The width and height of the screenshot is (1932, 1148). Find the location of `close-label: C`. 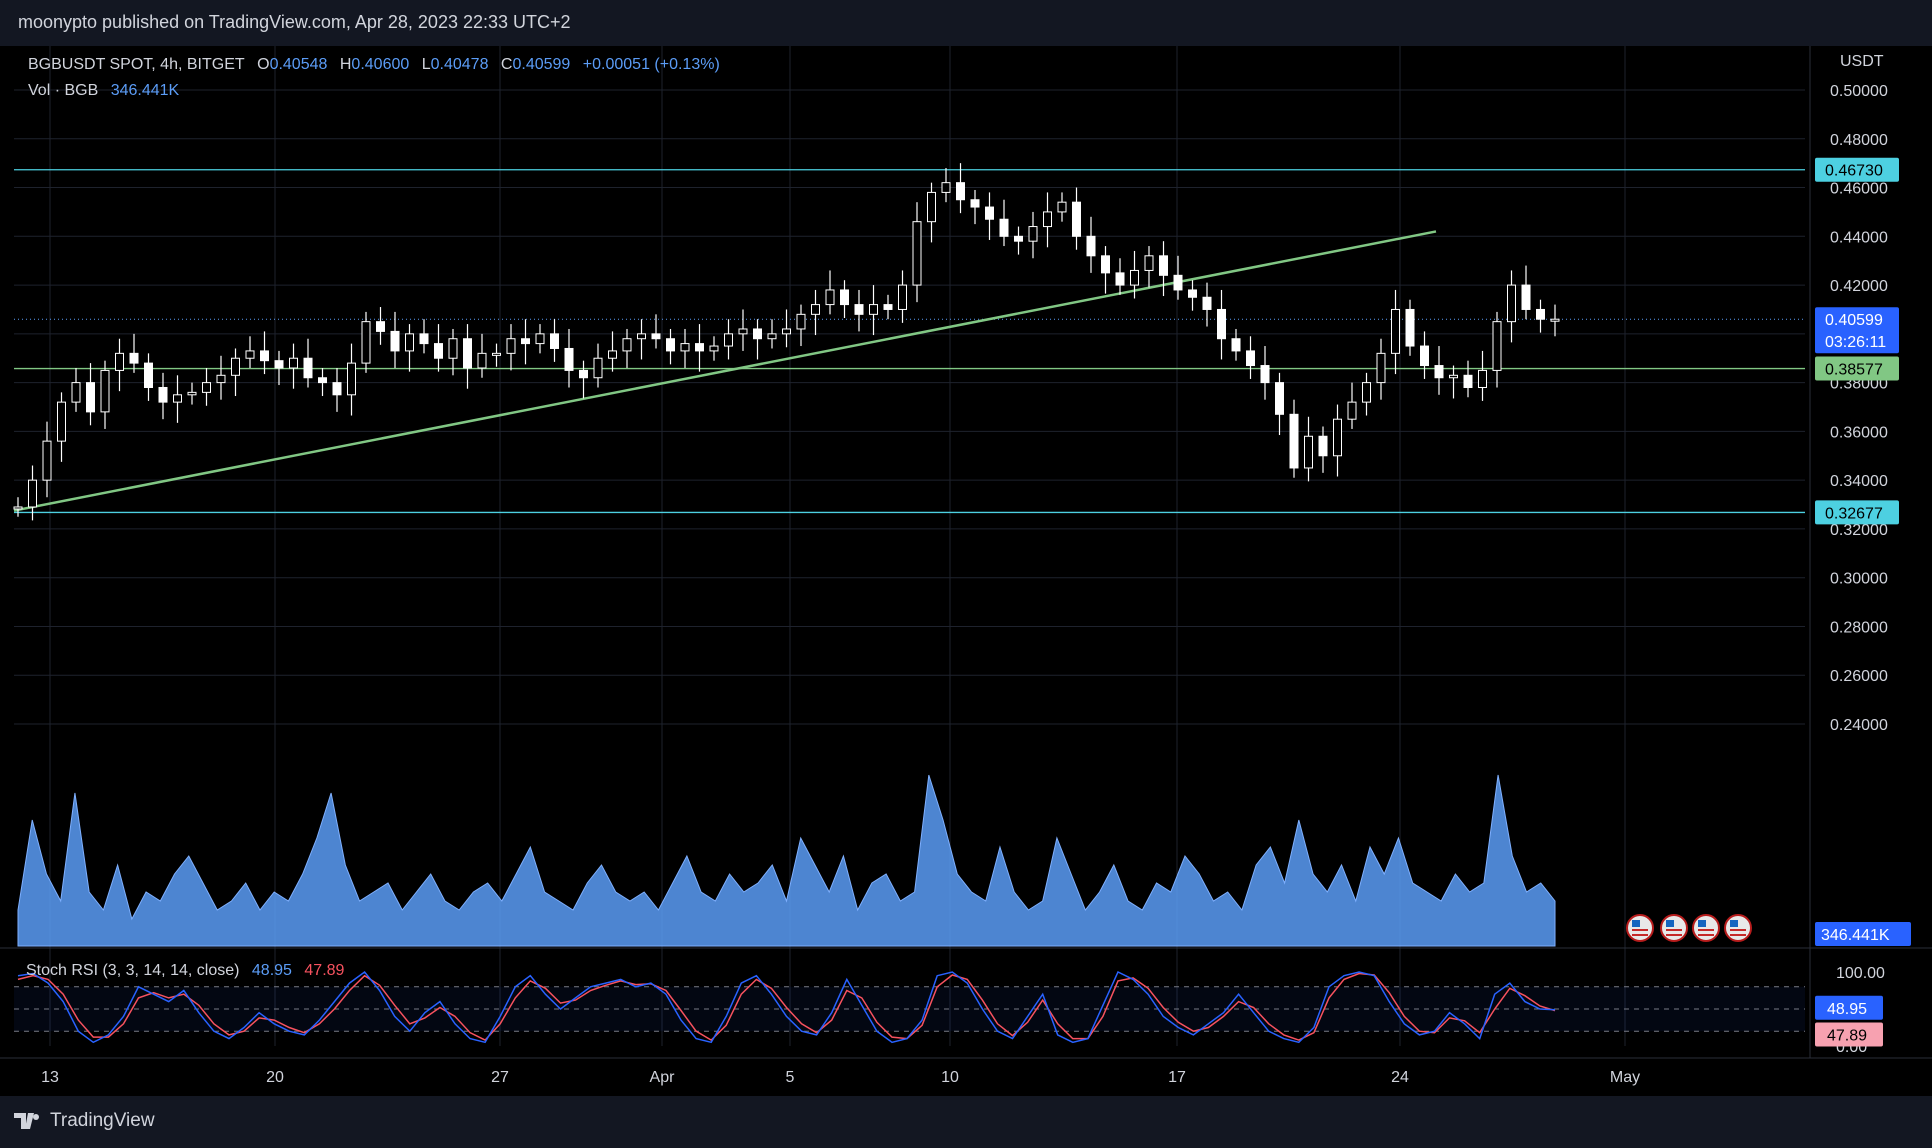

close-label: C is located at coordinates (506, 64).